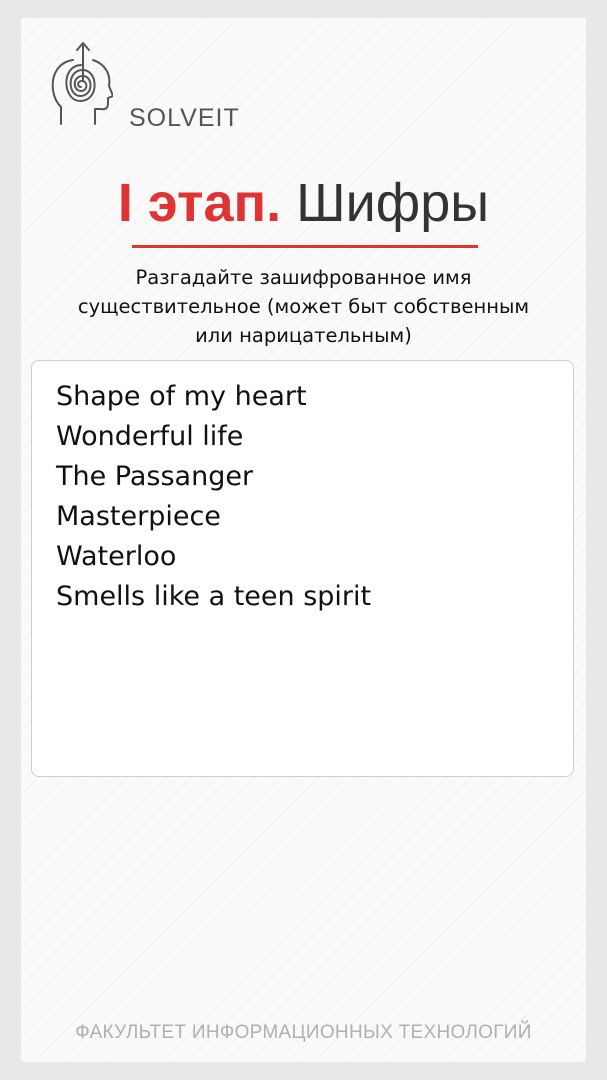  I want to click on cipher-line: The Passanger, so click(155, 476).